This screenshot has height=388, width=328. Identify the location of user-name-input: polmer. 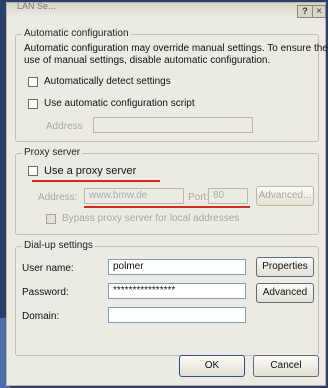
(177, 267).